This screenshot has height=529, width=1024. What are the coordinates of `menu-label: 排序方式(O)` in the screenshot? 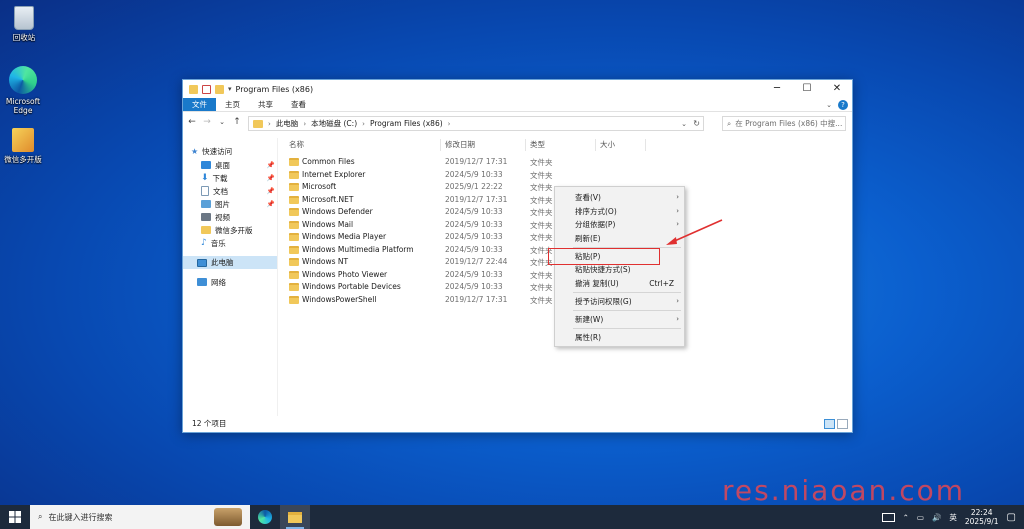 It's located at (596, 211).